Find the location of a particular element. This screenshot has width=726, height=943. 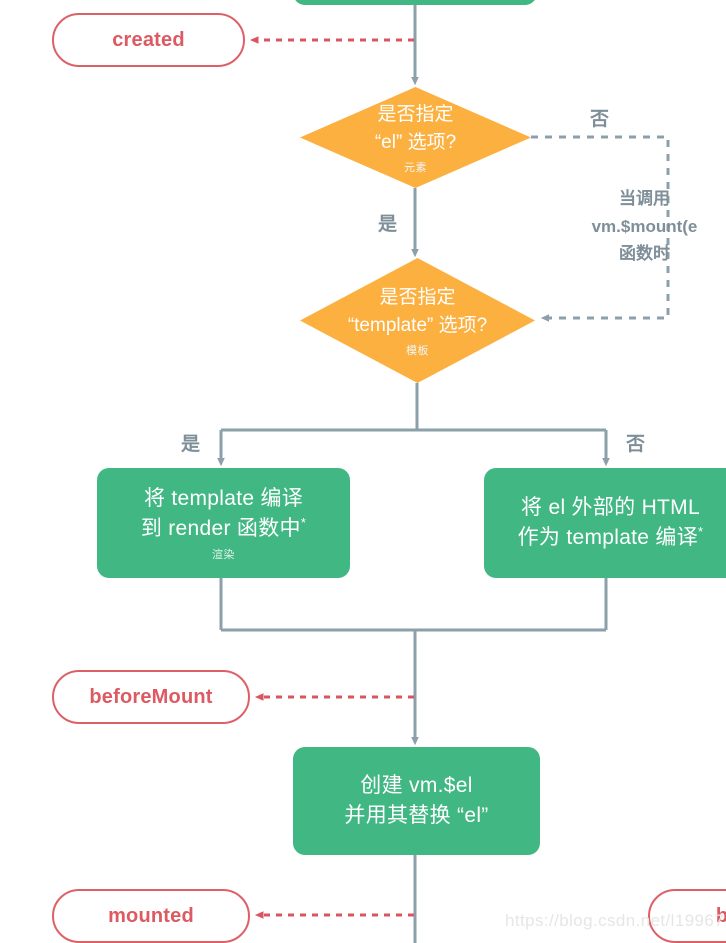

decision-template-option: 是否指定 “template” 选项? 模板 is located at coordinates (417, 320).